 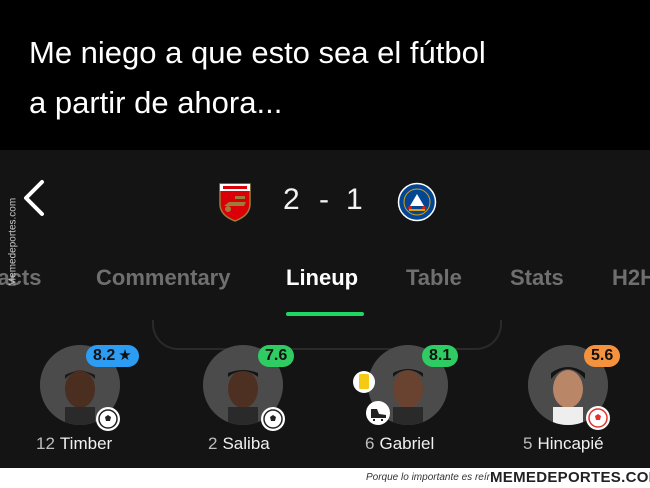 What do you see at coordinates (125, 355) in the screenshot?
I see `star-icon: ★` at bounding box center [125, 355].